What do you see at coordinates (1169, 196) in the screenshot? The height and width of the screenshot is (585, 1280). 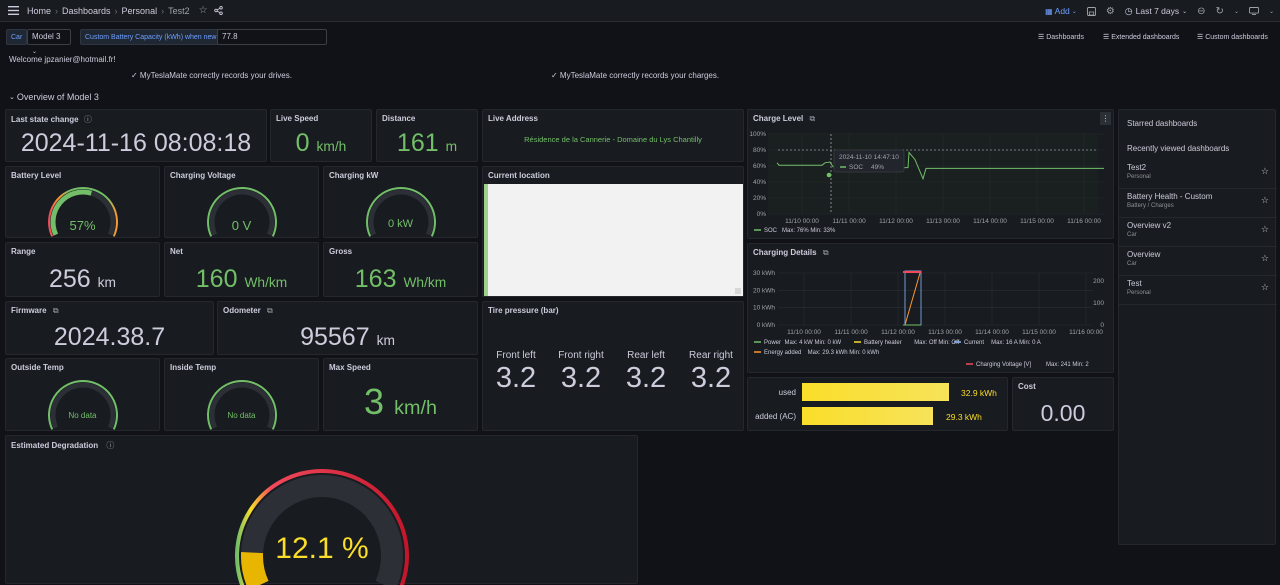 I see `recent-item-title: Battery Health - Custom` at bounding box center [1169, 196].